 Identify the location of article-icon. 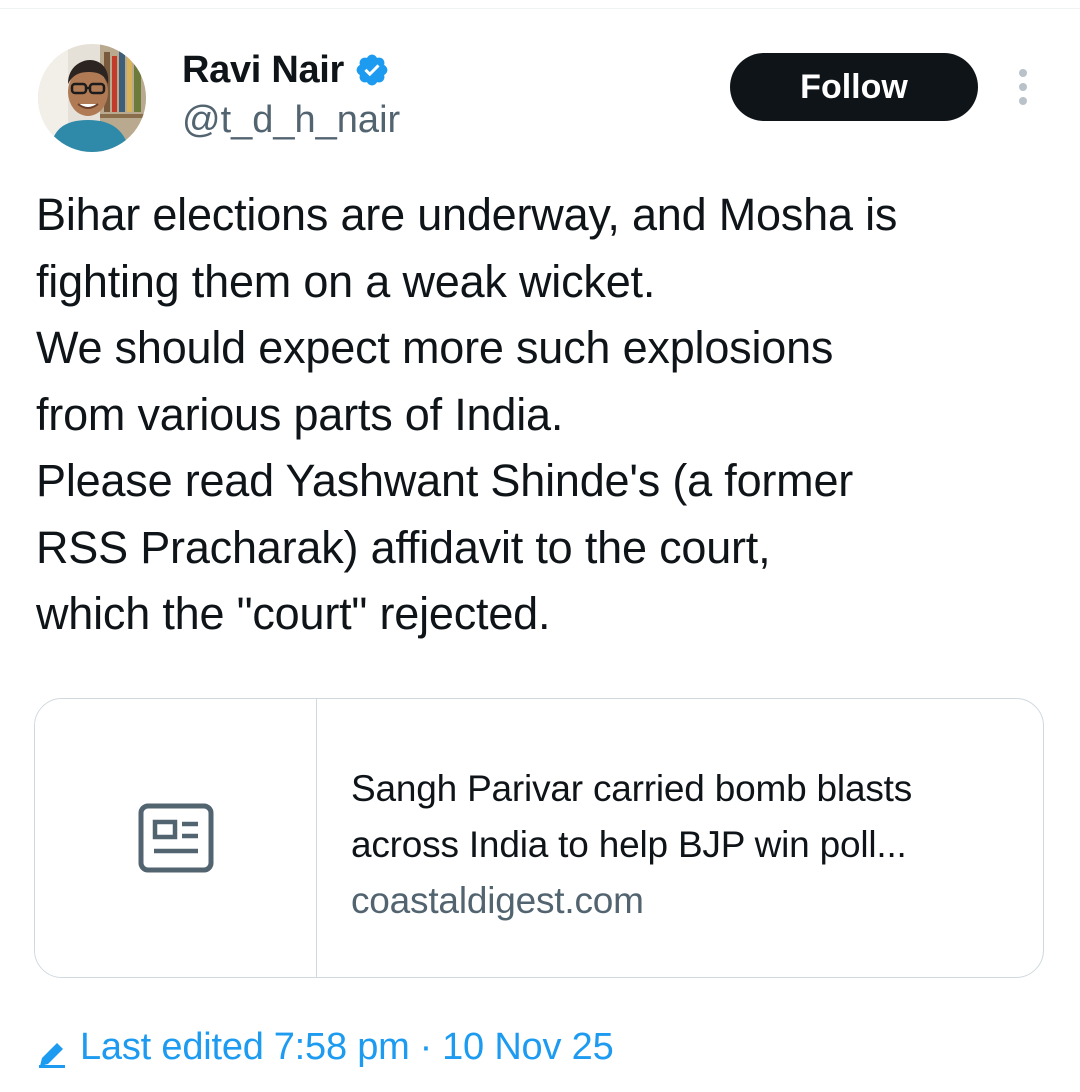
(175, 838).